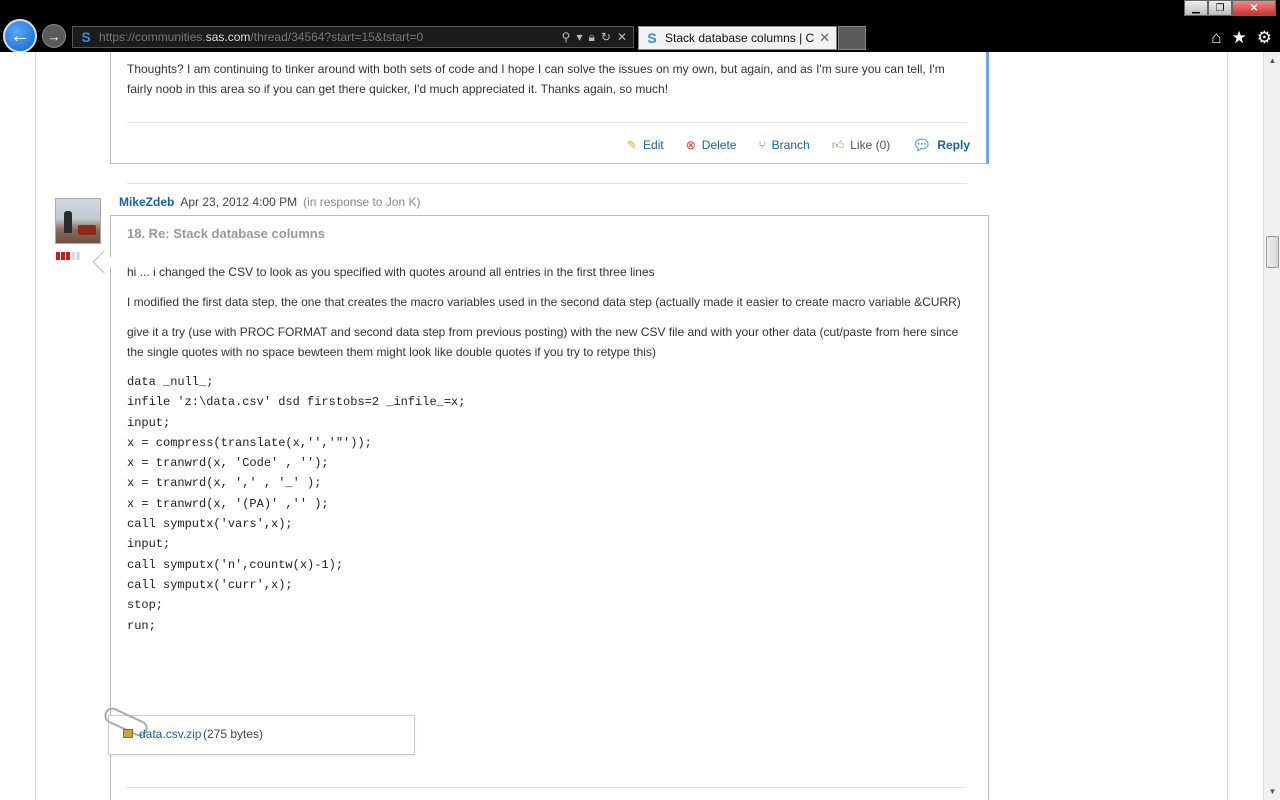 This screenshot has height=800, width=1280. What do you see at coordinates (228, 503) in the screenshot?
I see `code-line: x = tranwrd(x, '(PA)' ,'' );` at bounding box center [228, 503].